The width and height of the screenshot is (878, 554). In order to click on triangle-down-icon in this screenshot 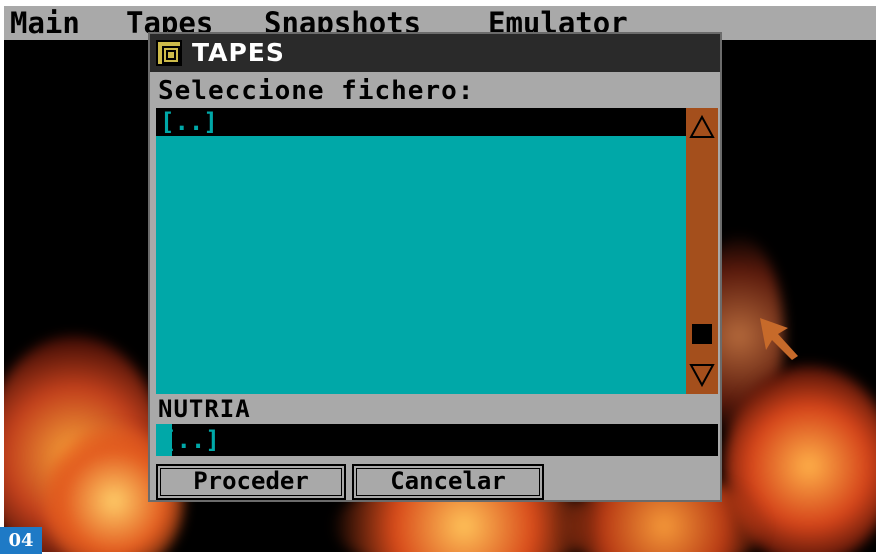, I will do `click(702, 375)`.